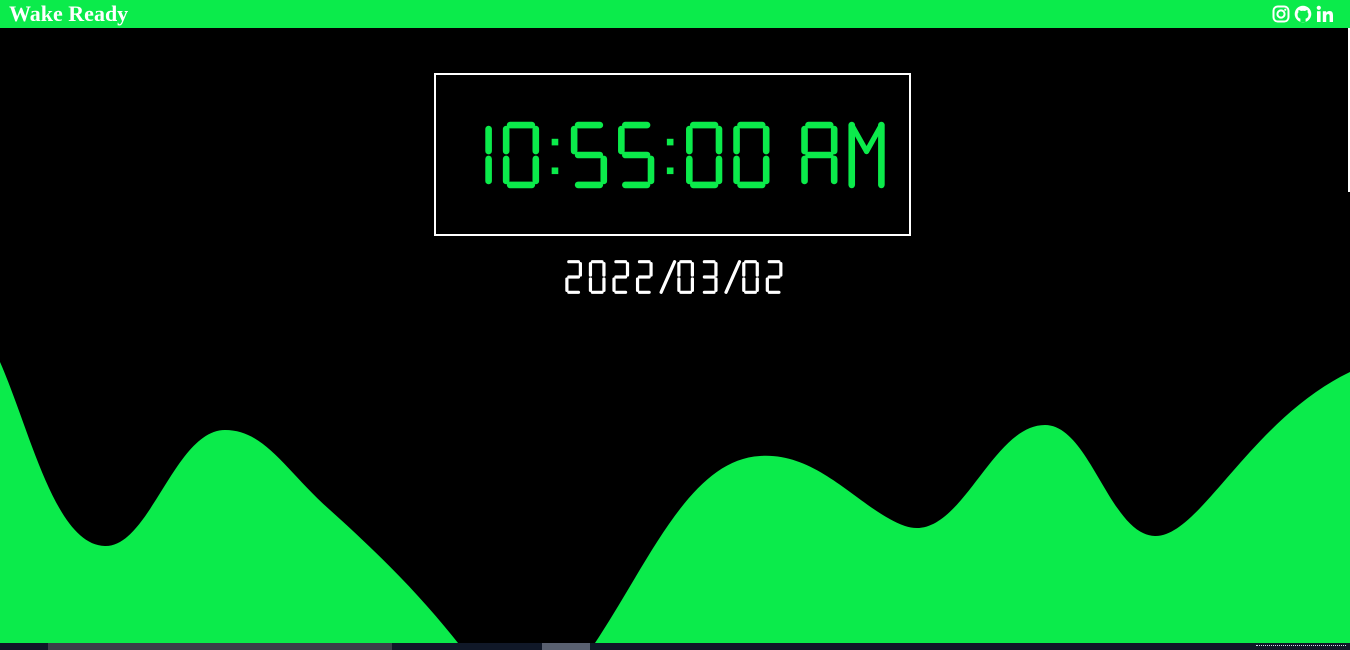  I want to click on top-nav-bar: Wake Ready, so click(675, 14).